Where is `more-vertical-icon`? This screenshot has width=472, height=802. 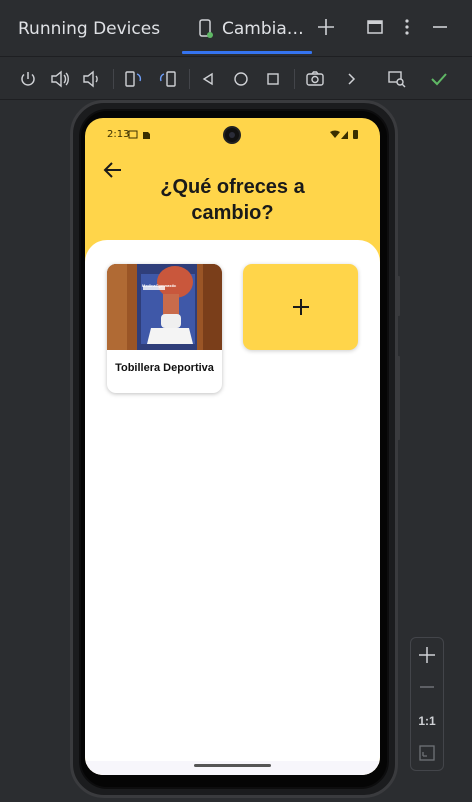
more-vertical-icon is located at coordinates (407, 27).